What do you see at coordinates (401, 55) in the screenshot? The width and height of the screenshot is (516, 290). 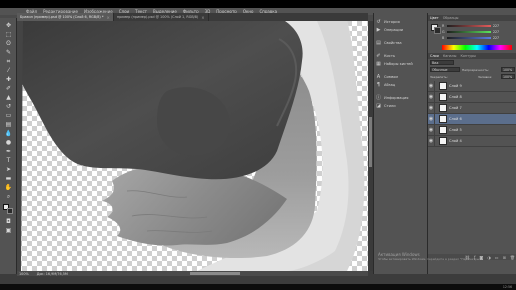 I see `dock-item-brush: ✐ Кисть` at bounding box center [401, 55].